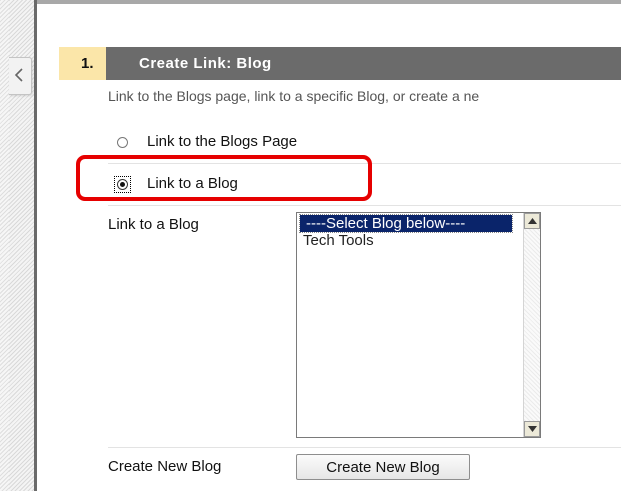  I want to click on scroll-down-button, so click(532, 429).